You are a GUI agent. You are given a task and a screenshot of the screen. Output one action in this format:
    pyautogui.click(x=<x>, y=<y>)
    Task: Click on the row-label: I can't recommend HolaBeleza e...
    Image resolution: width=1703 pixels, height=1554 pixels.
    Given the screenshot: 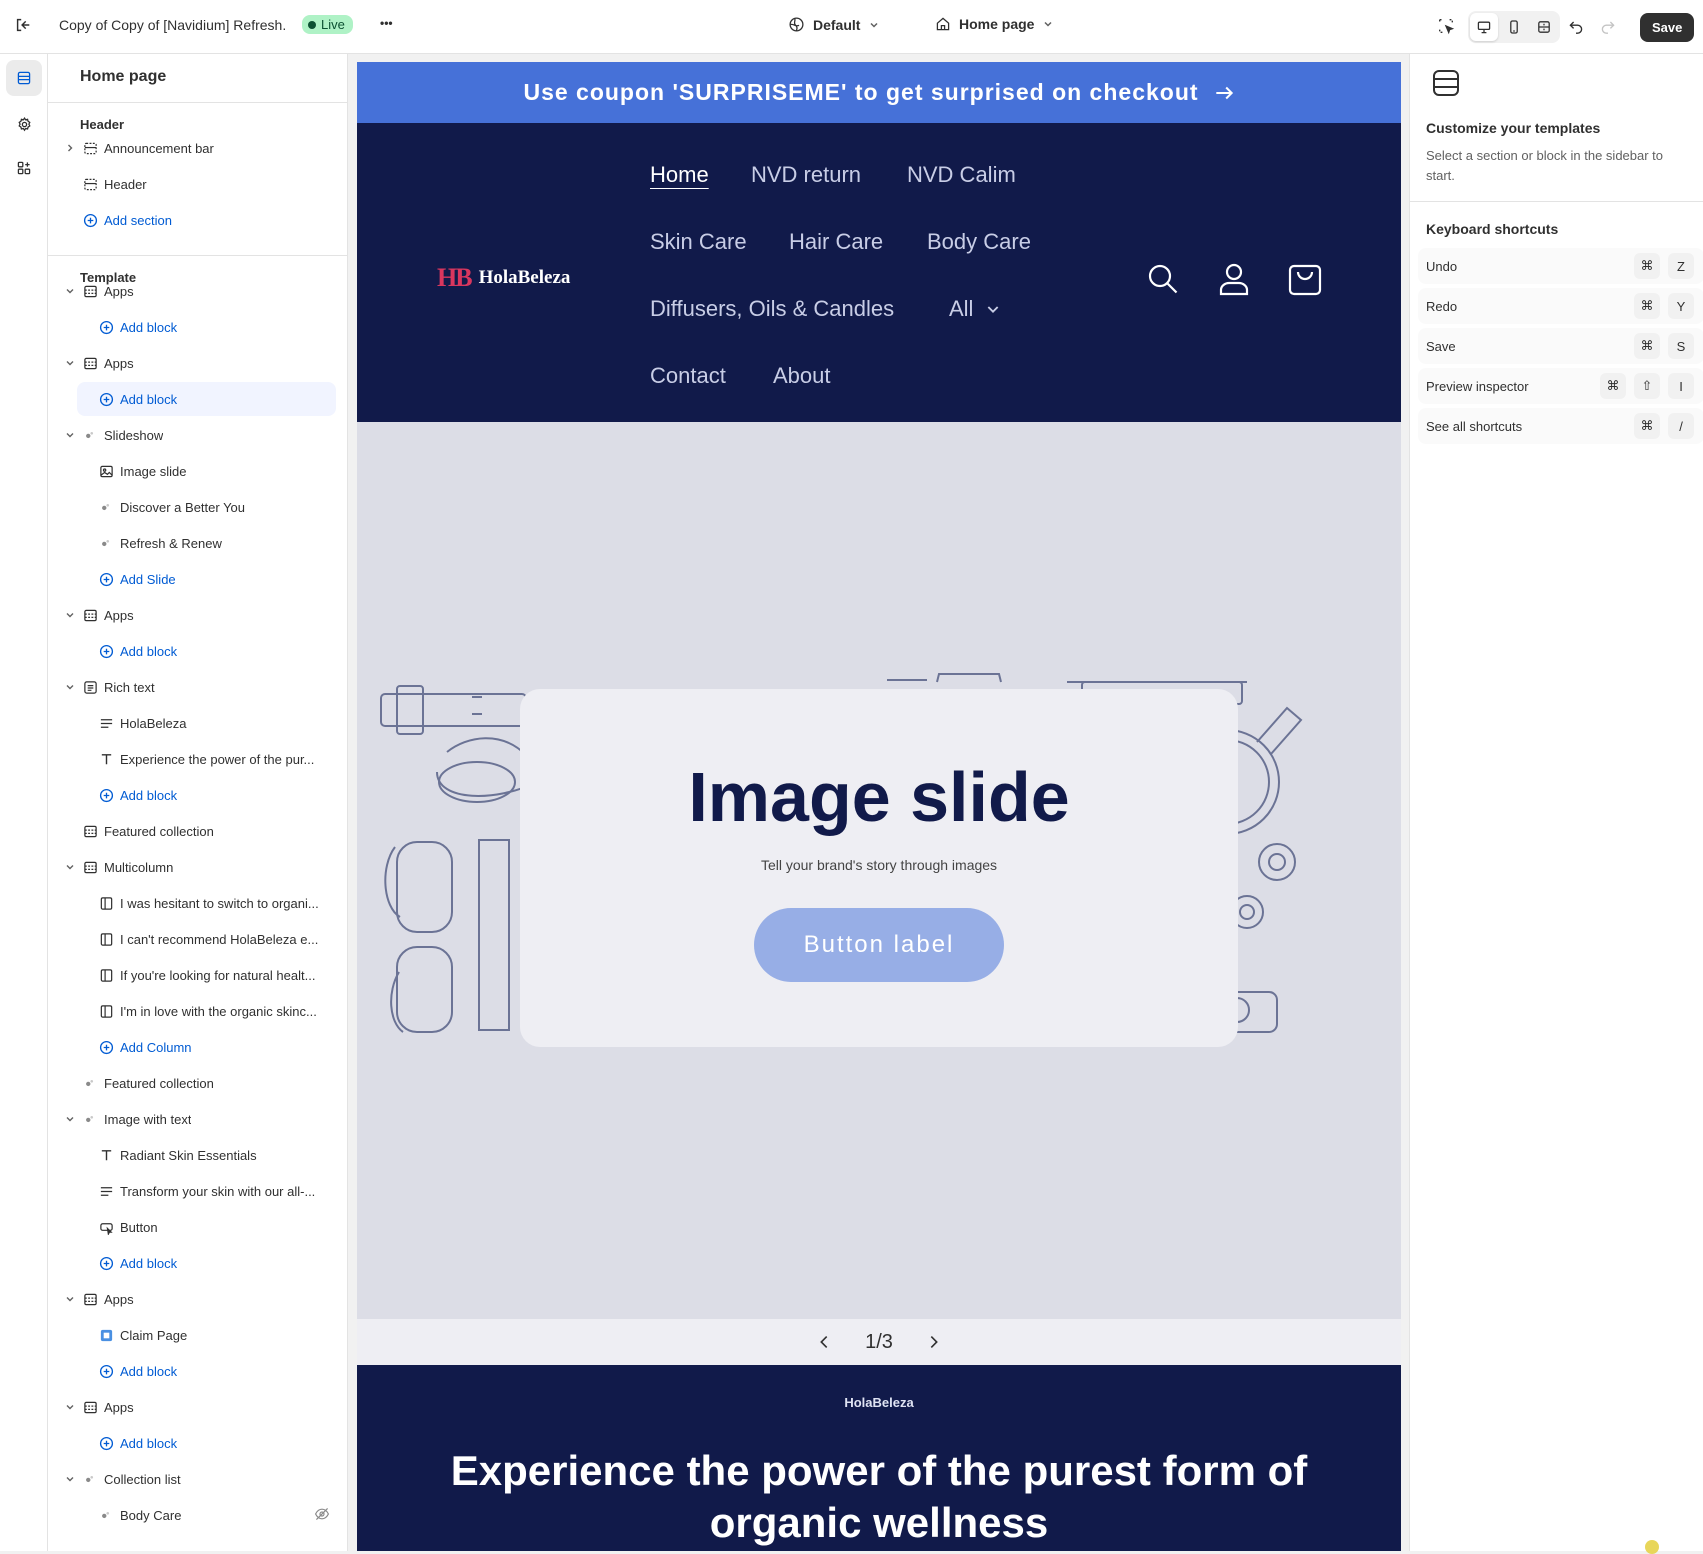 What is the action you would take?
    pyautogui.click(x=219, y=939)
    